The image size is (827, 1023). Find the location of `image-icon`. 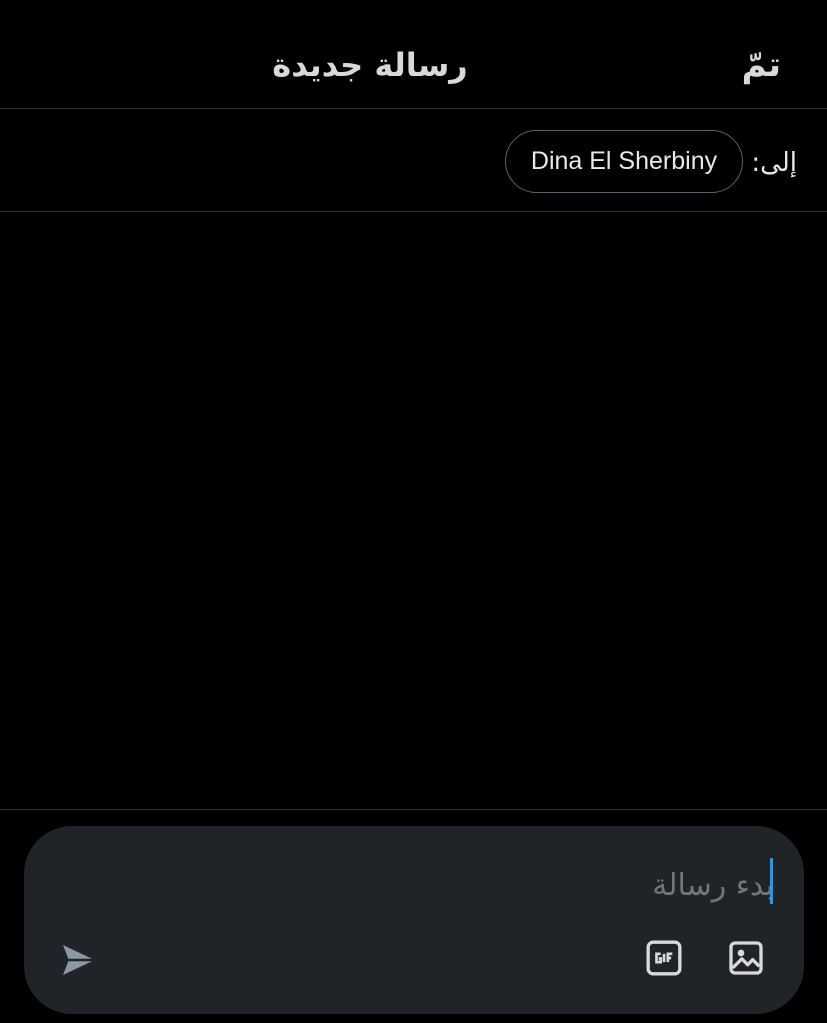

image-icon is located at coordinates (746, 958).